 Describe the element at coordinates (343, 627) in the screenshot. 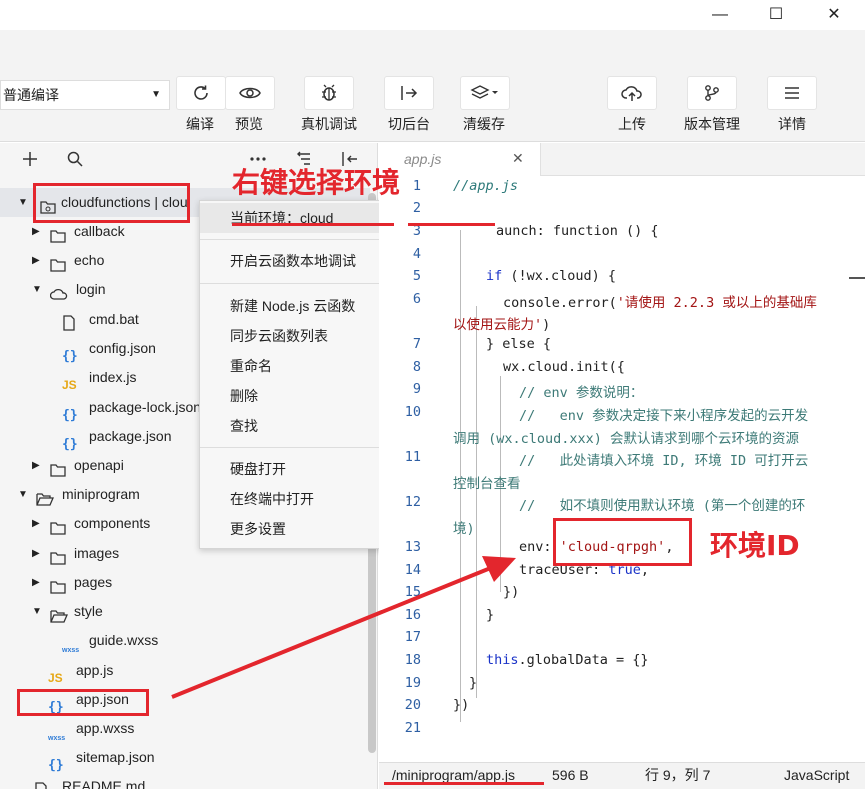

I see `annotation-arrow` at that location.